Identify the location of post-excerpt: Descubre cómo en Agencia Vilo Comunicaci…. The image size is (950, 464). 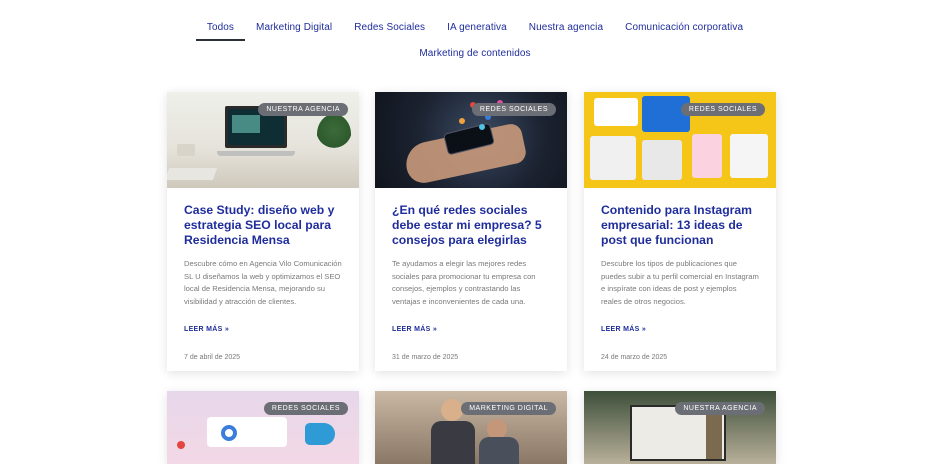
(263, 282).